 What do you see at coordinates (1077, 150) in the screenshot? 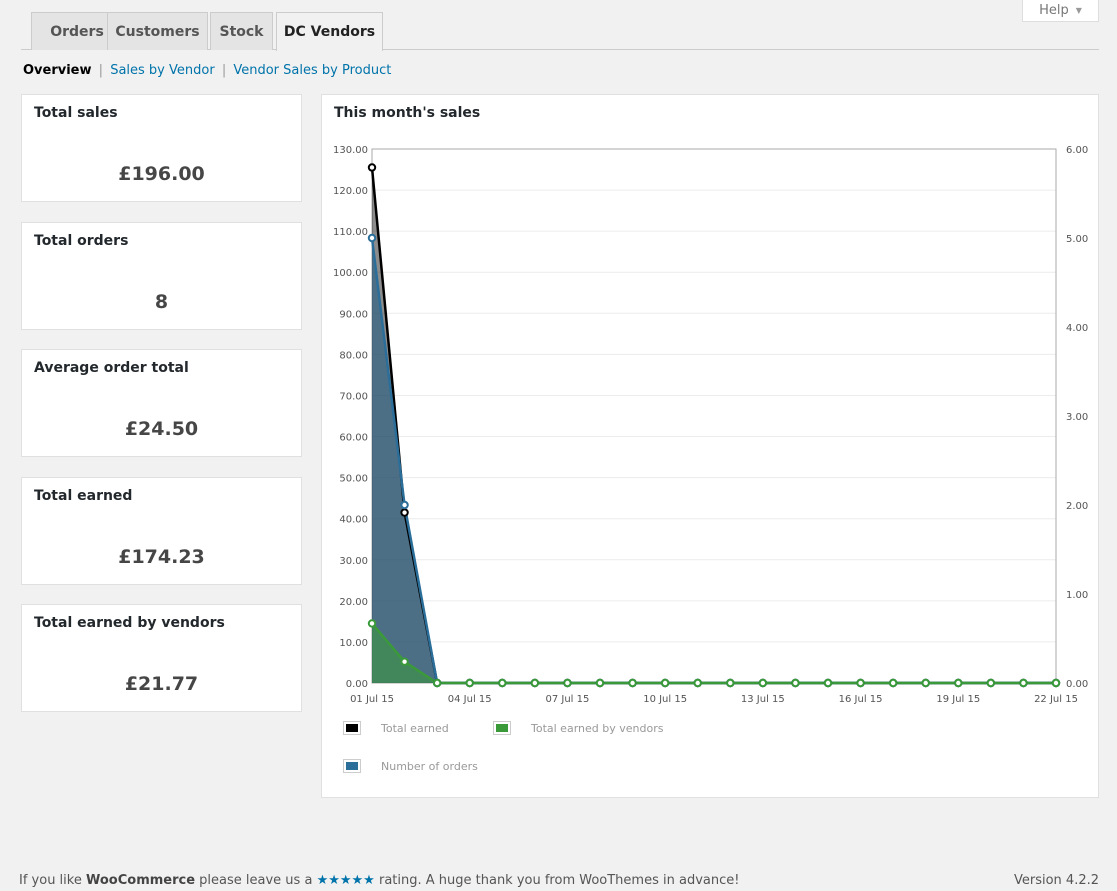
I see `y-right-tick-label: 6.00` at bounding box center [1077, 150].